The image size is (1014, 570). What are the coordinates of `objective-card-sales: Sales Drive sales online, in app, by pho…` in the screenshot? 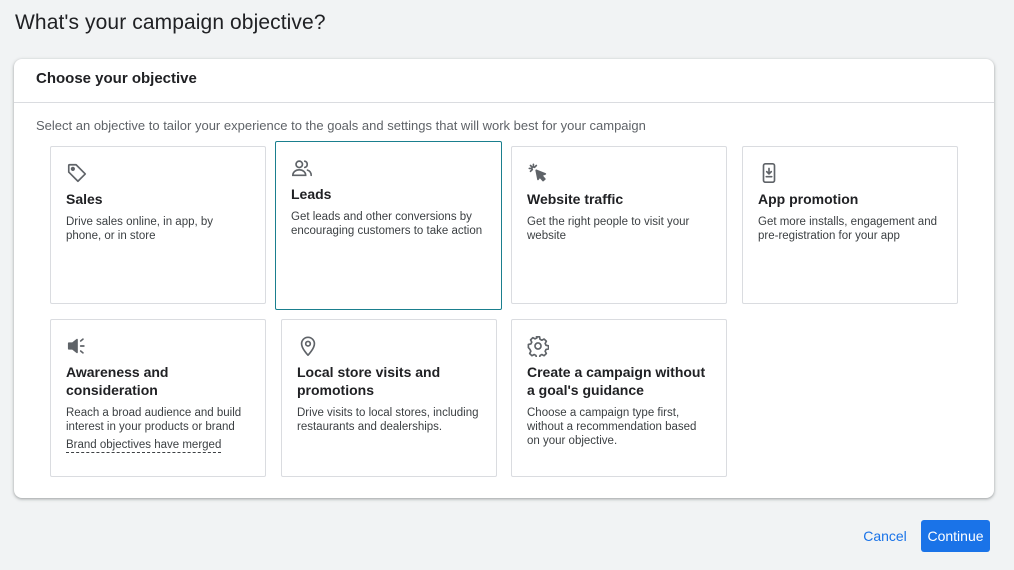 It's located at (158, 225).